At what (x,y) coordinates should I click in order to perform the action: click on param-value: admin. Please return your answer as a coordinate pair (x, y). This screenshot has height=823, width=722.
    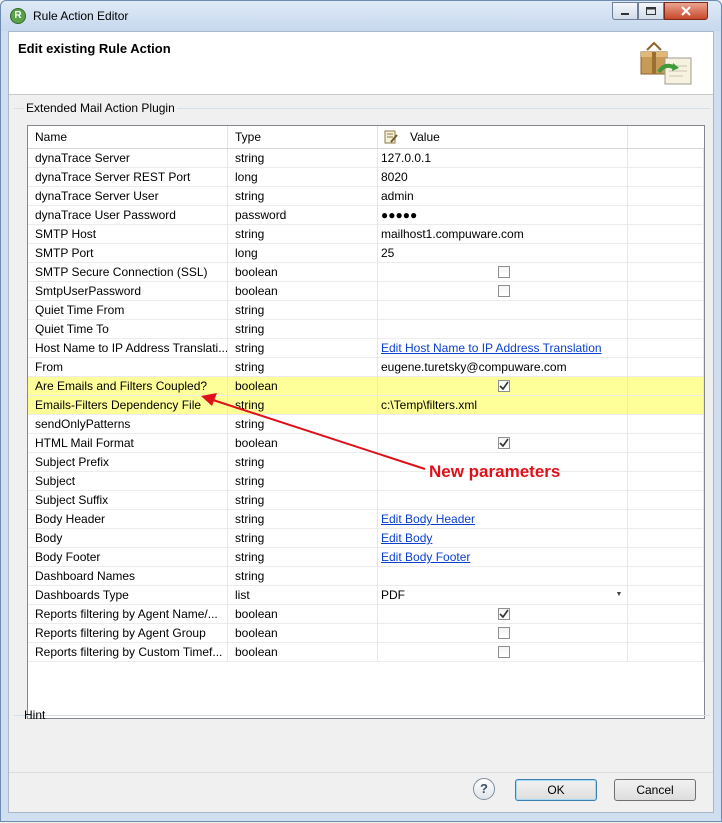
    Looking at the image, I should click on (503, 196).